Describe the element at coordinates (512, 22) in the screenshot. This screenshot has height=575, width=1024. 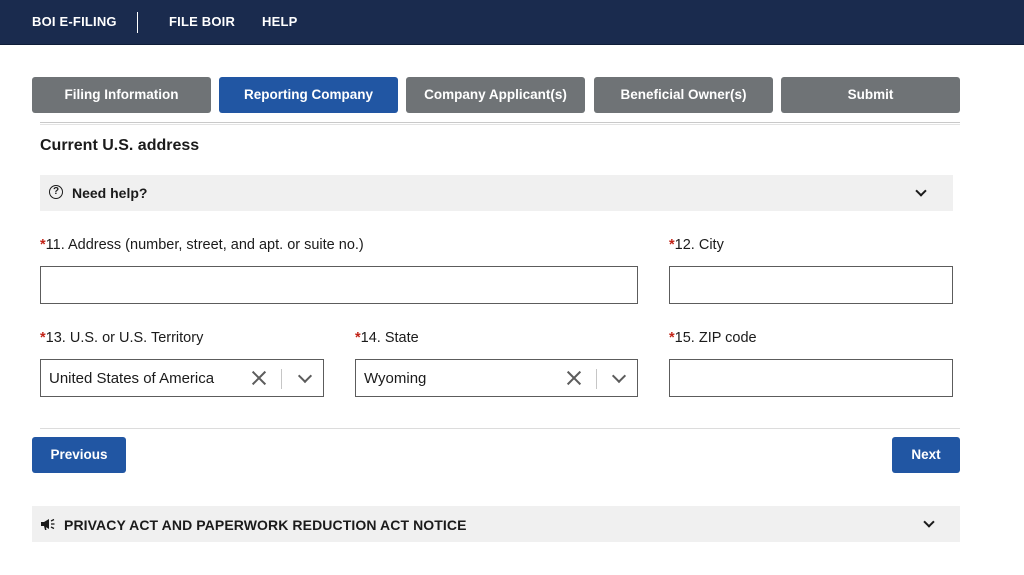
I see `top-nav-bar: BOI E-FILING FILE BOIR HELP` at that location.